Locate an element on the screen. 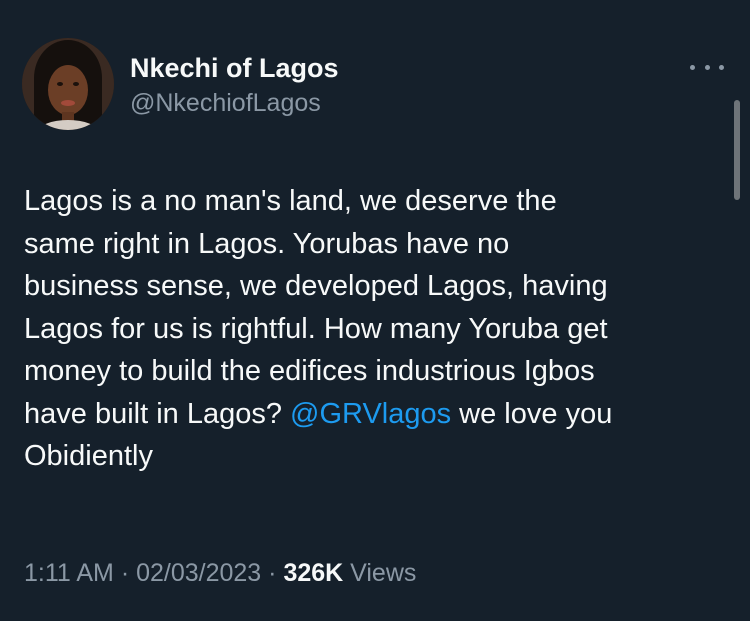 The height and width of the screenshot is (621, 750). views-label: Views is located at coordinates (380, 573).